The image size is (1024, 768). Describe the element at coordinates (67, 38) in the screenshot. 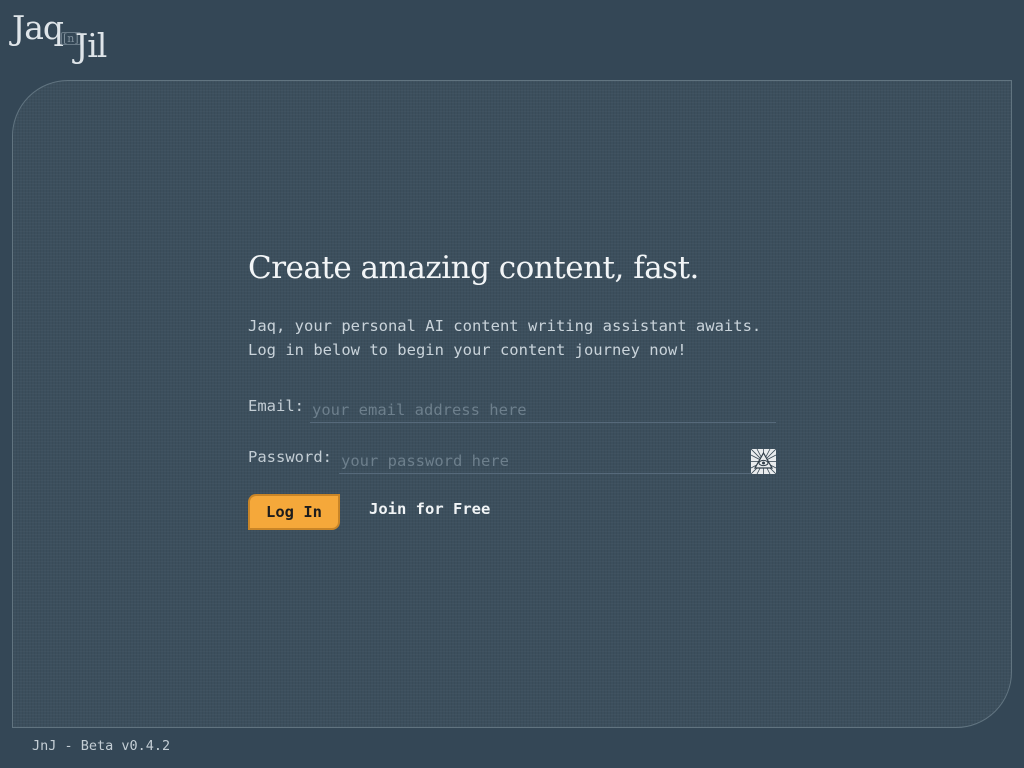

I see `app-logo: Jaq [n] Jil` at that location.